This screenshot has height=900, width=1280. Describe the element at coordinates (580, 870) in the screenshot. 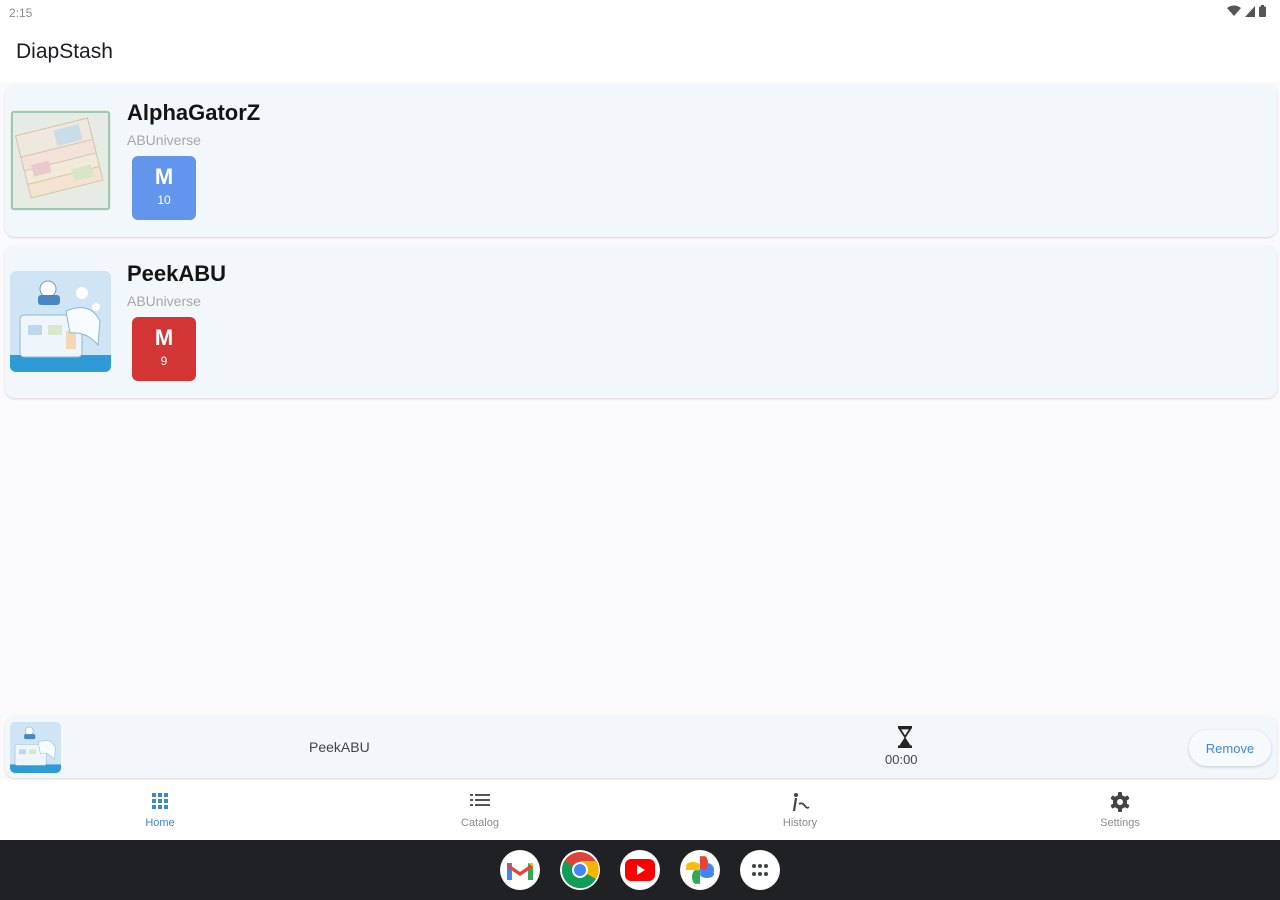

I see `chrome-icon` at that location.